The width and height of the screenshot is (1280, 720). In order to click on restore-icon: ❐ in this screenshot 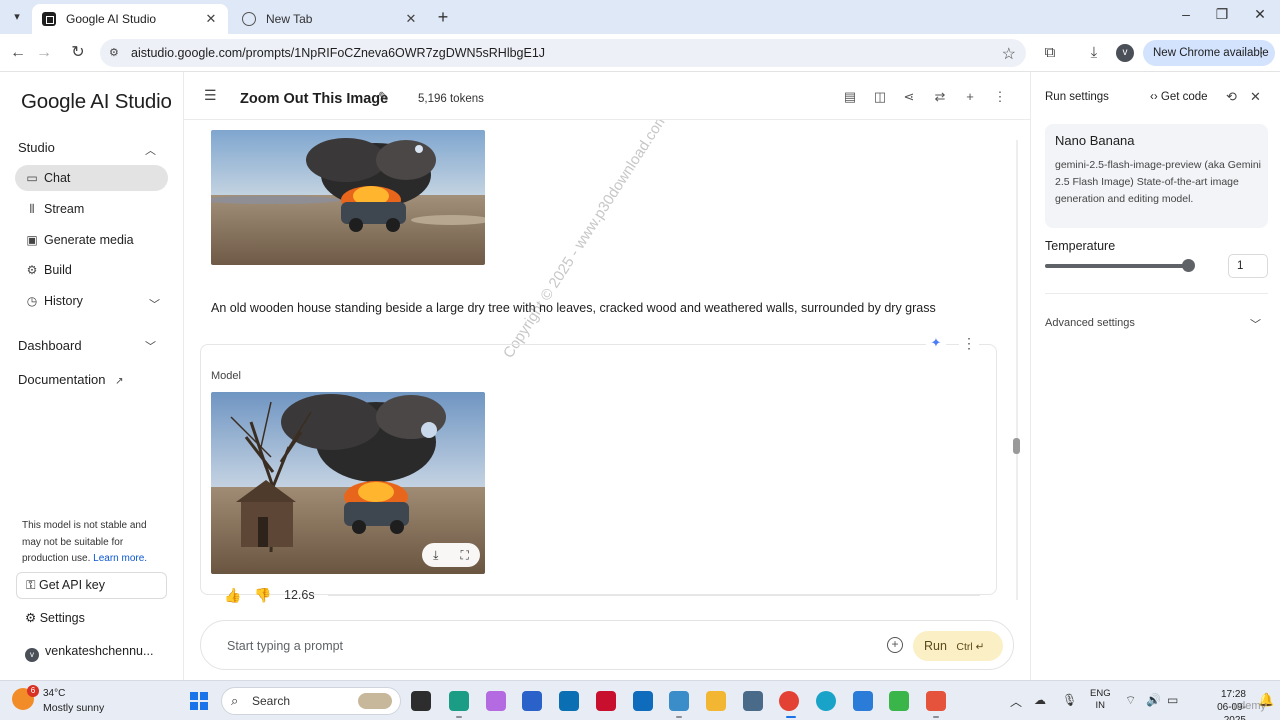, I will do `click(1222, 14)`.